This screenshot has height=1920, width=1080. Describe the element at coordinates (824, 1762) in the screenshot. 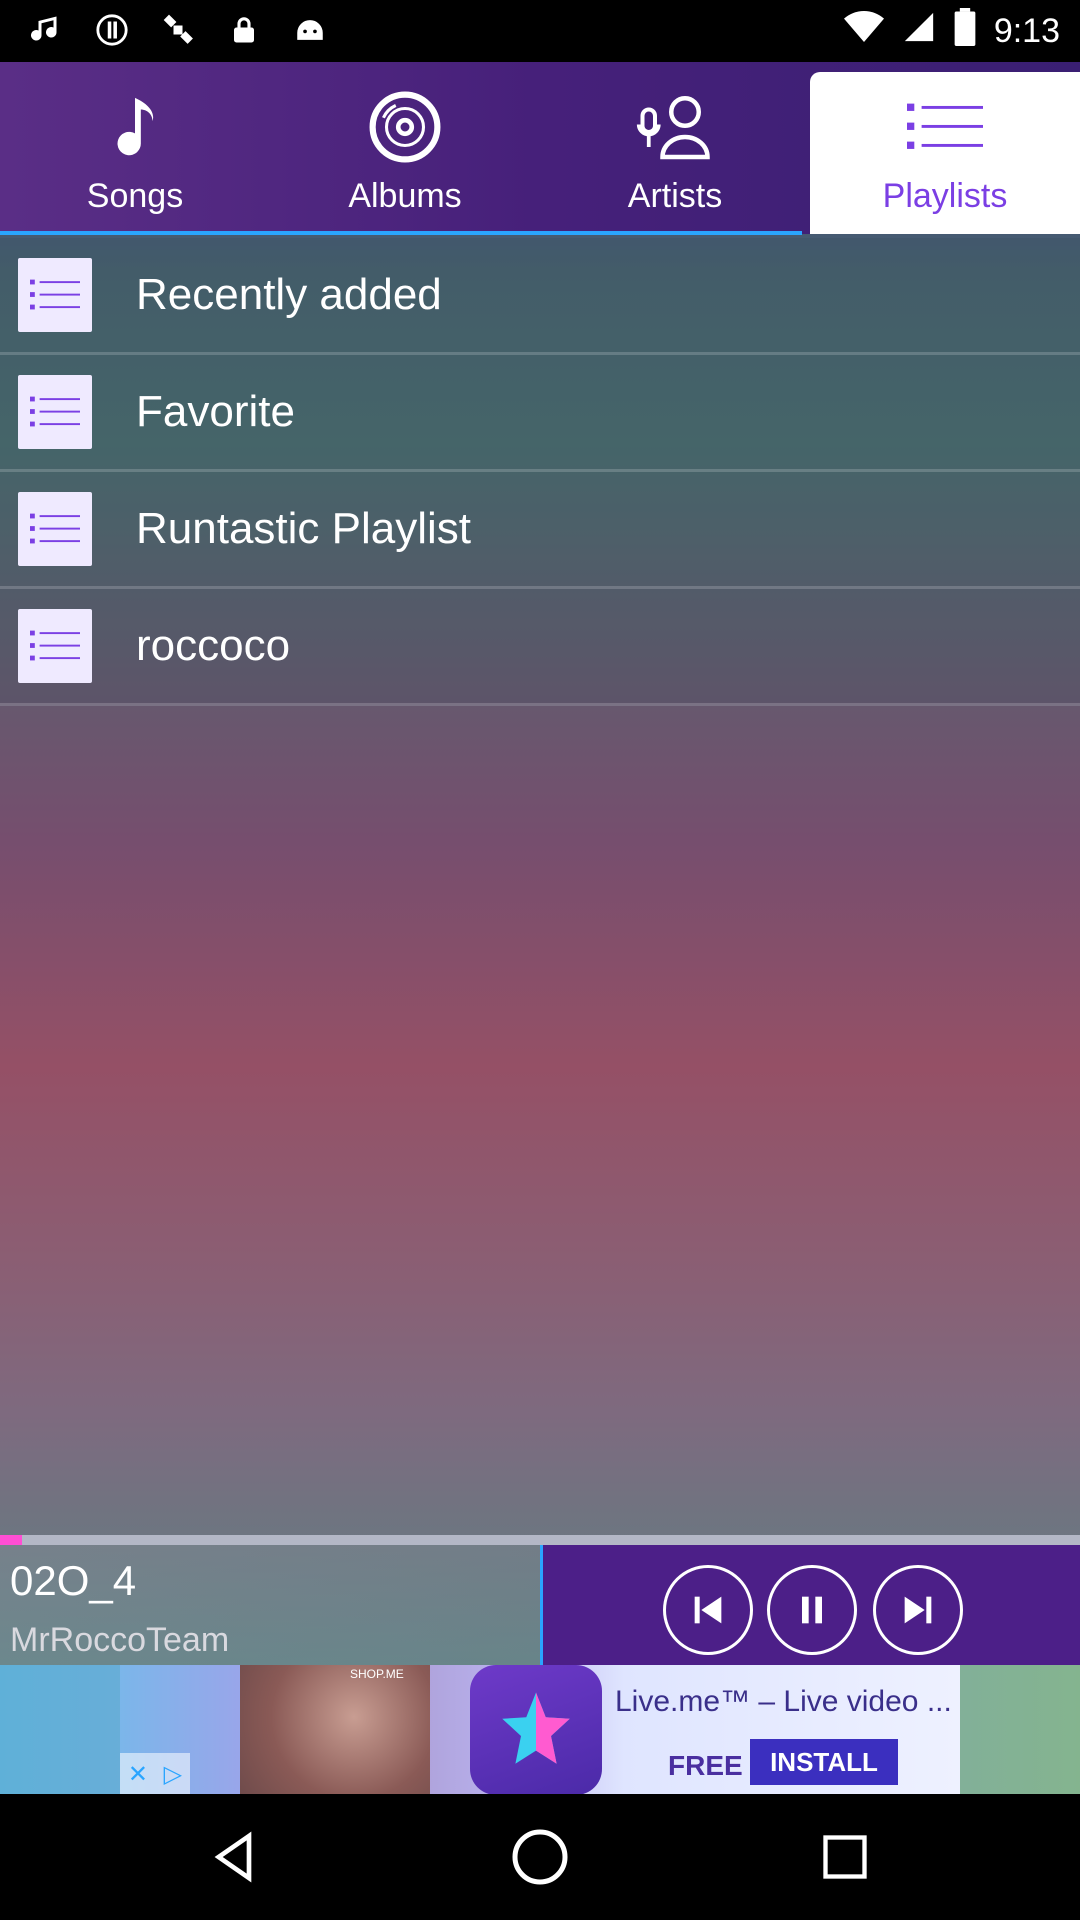

I see `ad-install-button: INSTALL` at that location.